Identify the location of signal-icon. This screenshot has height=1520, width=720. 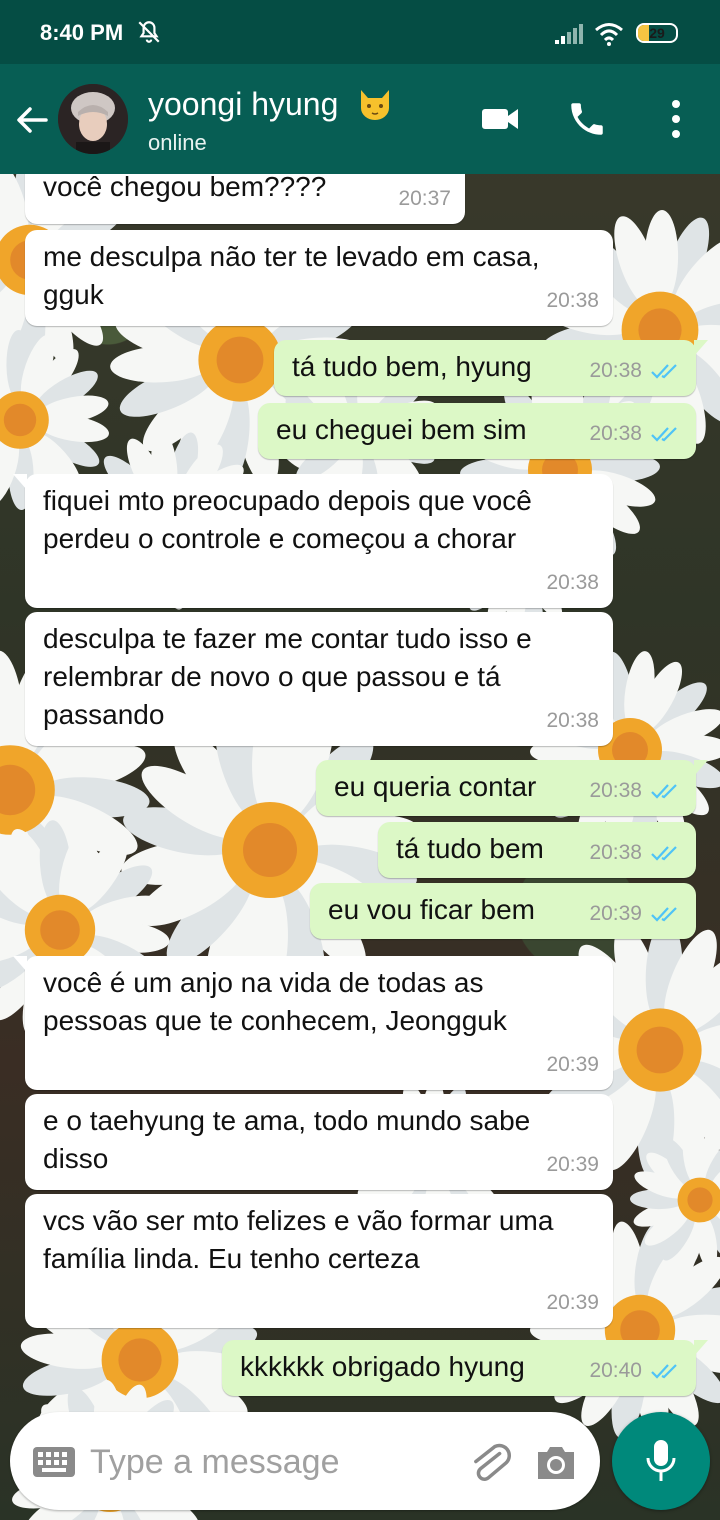
(569, 34).